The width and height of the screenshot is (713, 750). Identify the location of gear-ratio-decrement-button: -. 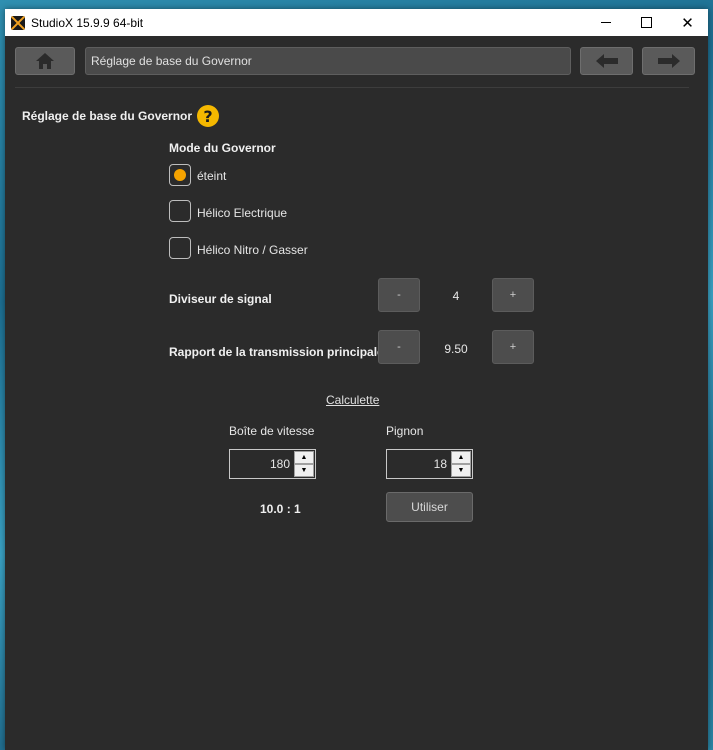
(399, 347).